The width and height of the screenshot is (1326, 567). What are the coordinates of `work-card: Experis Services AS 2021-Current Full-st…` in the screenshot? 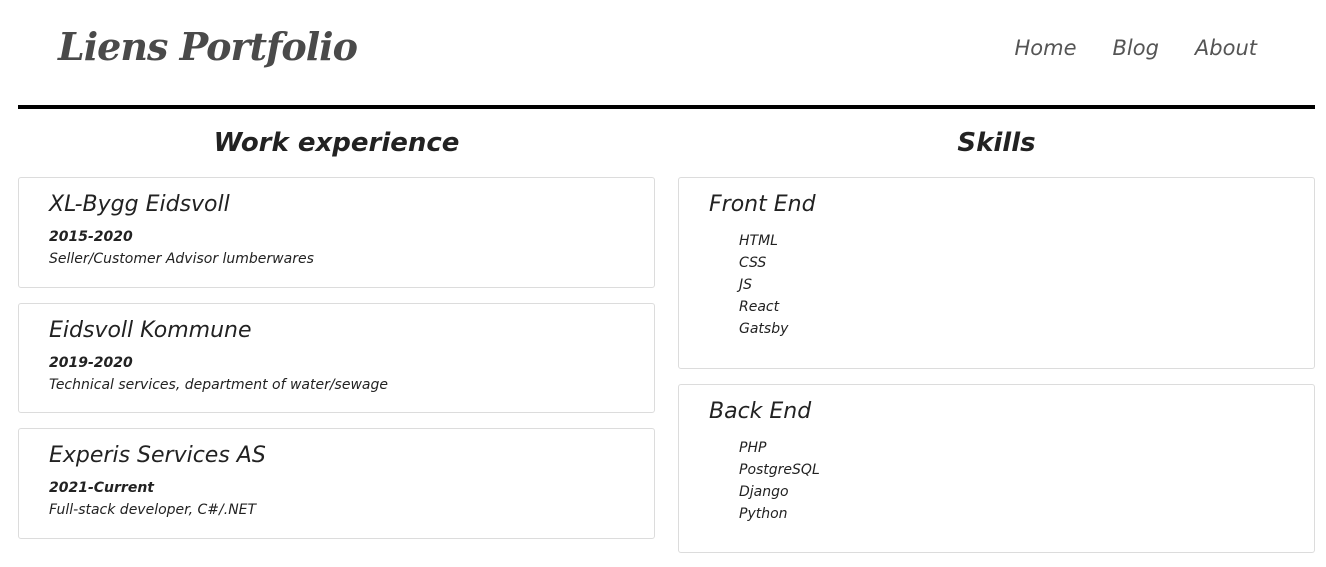 It's located at (336, 483).